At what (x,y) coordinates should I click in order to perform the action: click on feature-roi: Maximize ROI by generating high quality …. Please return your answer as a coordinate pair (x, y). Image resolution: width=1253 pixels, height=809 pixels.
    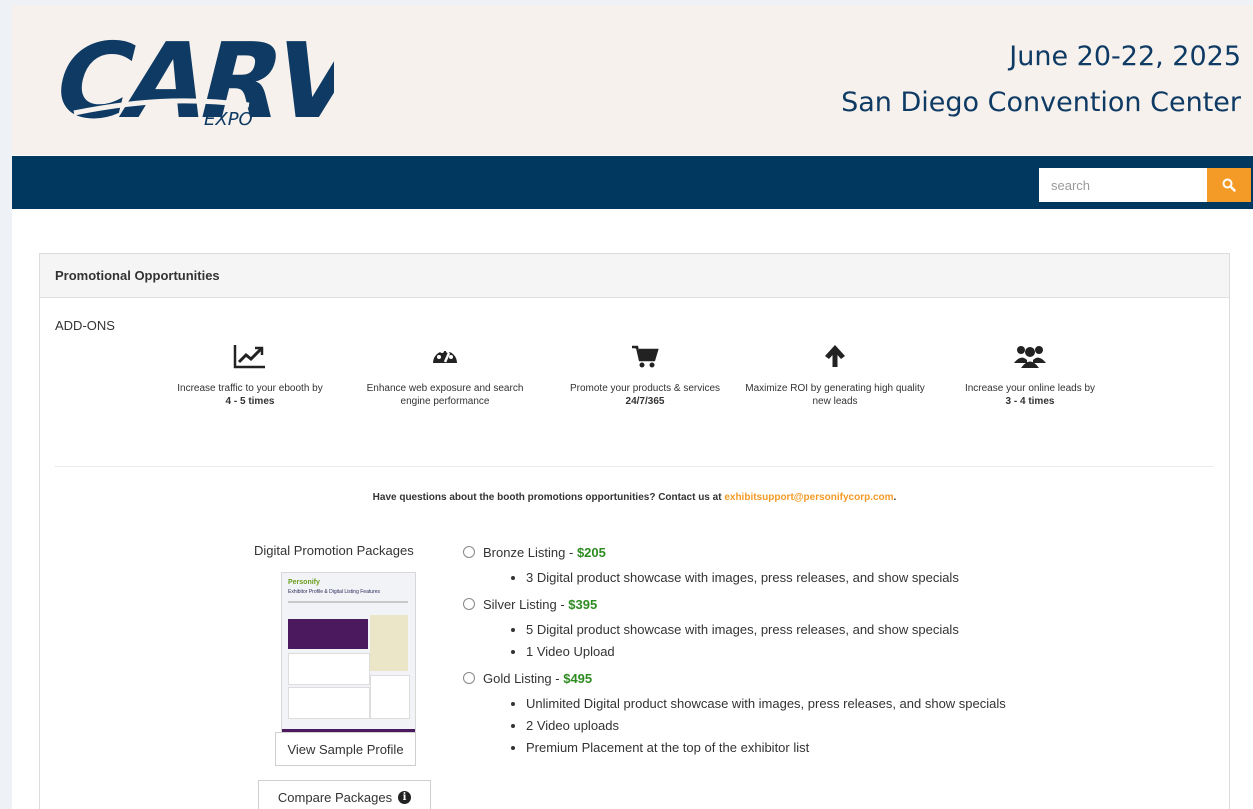
    Looking at the image, I should click on (835, 374).